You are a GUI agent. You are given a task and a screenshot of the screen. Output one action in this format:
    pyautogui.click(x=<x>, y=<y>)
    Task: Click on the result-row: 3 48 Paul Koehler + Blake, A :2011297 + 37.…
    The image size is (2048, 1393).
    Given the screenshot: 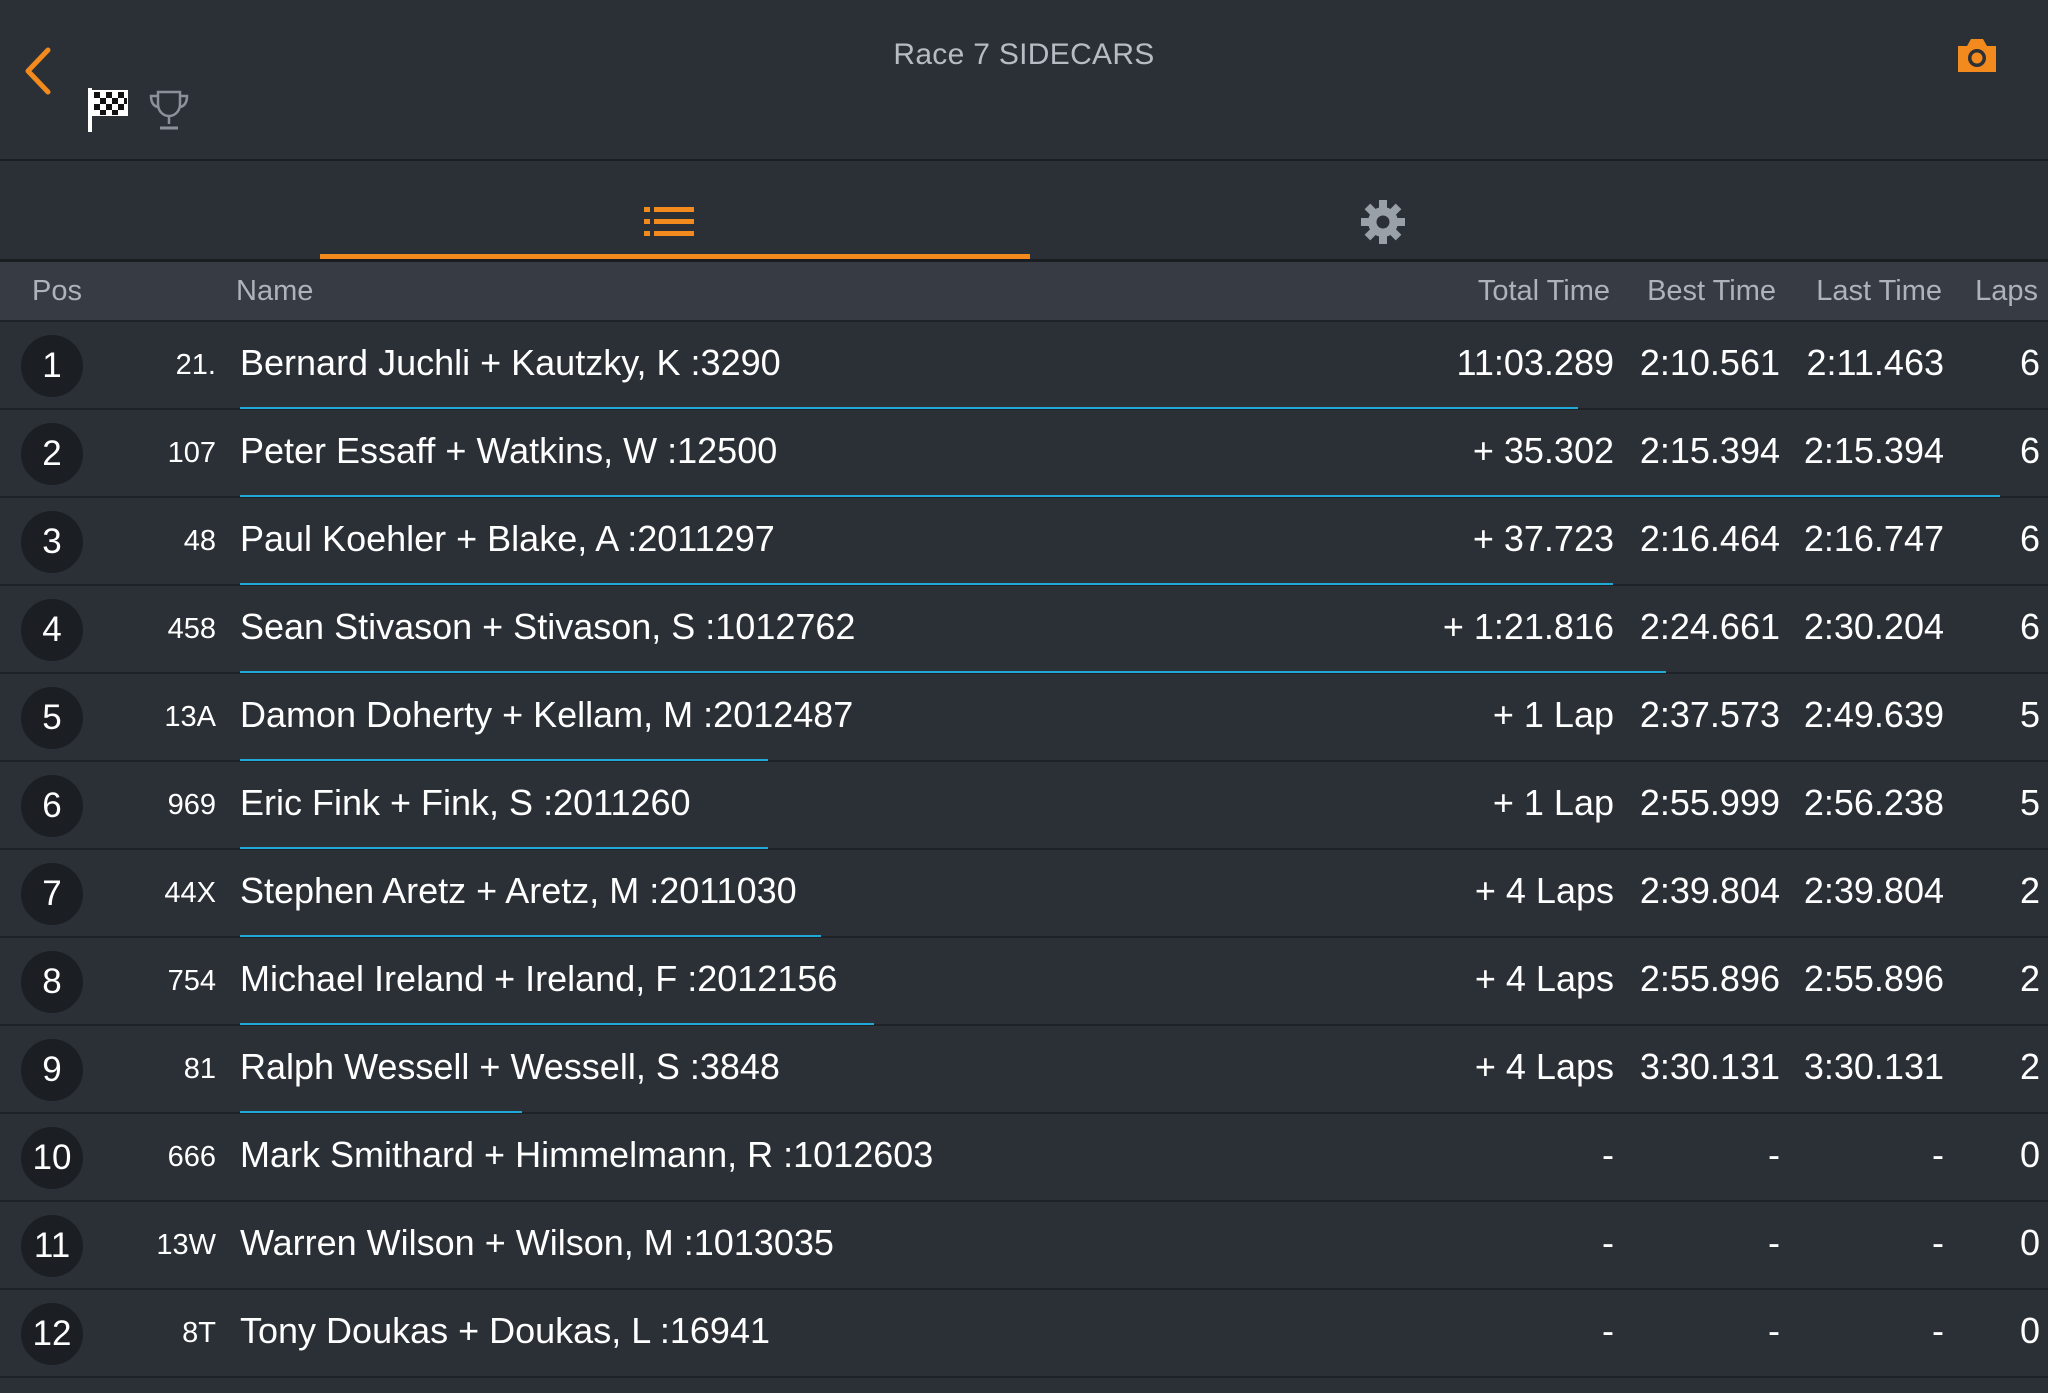 What is the action you would take?
    pyautogui.click(x=1024, y=542)
    